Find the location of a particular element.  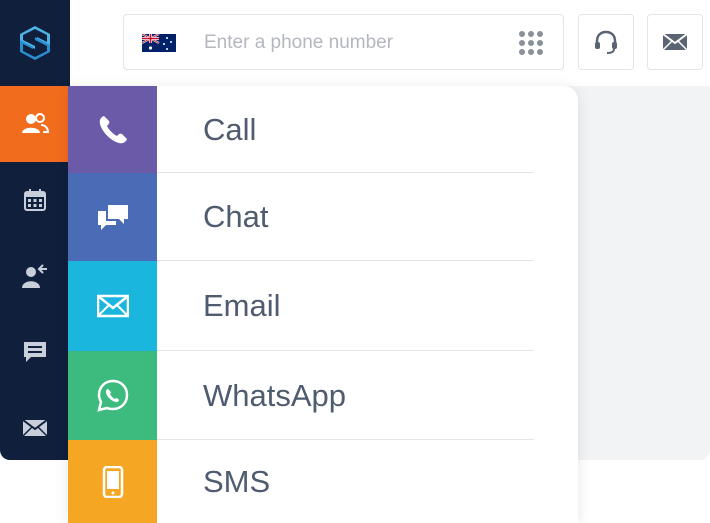

dialpad-icon is located at coordinates (531, 43).